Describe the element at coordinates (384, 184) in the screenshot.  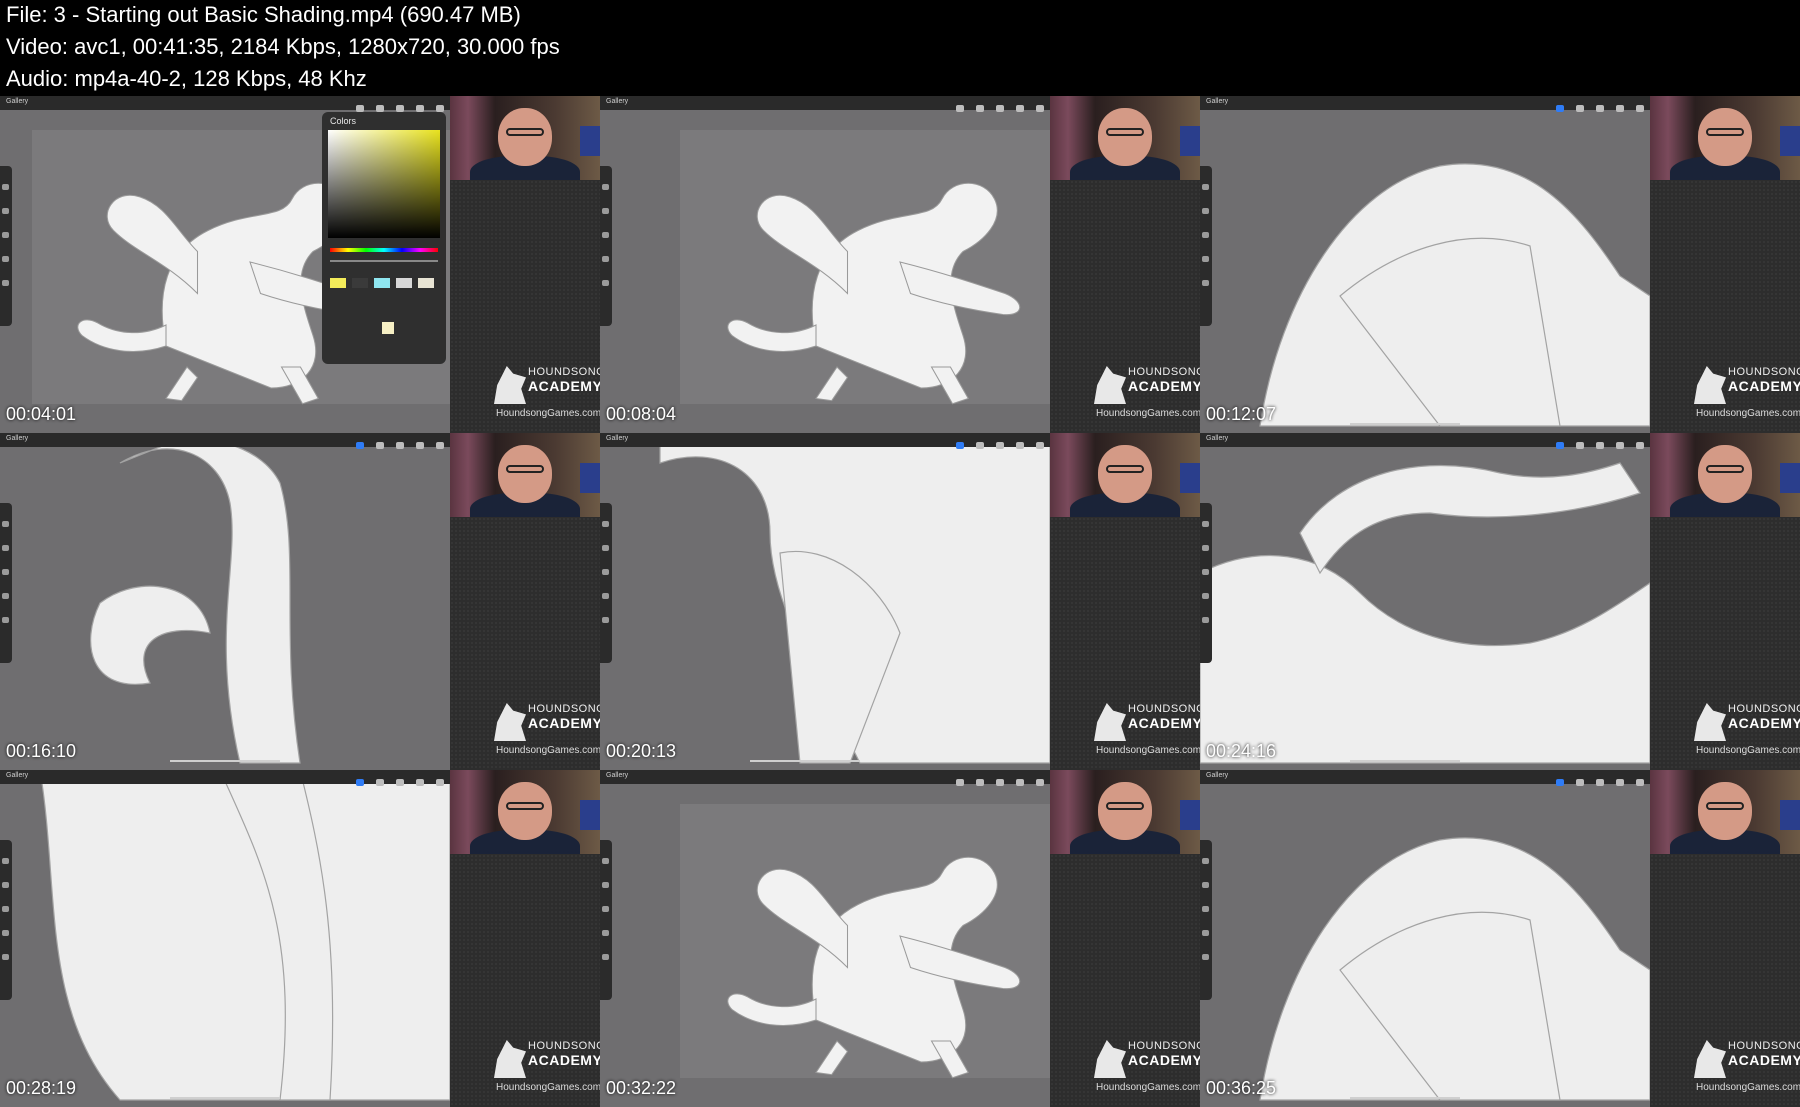
I see `color-picker-square` at that location.